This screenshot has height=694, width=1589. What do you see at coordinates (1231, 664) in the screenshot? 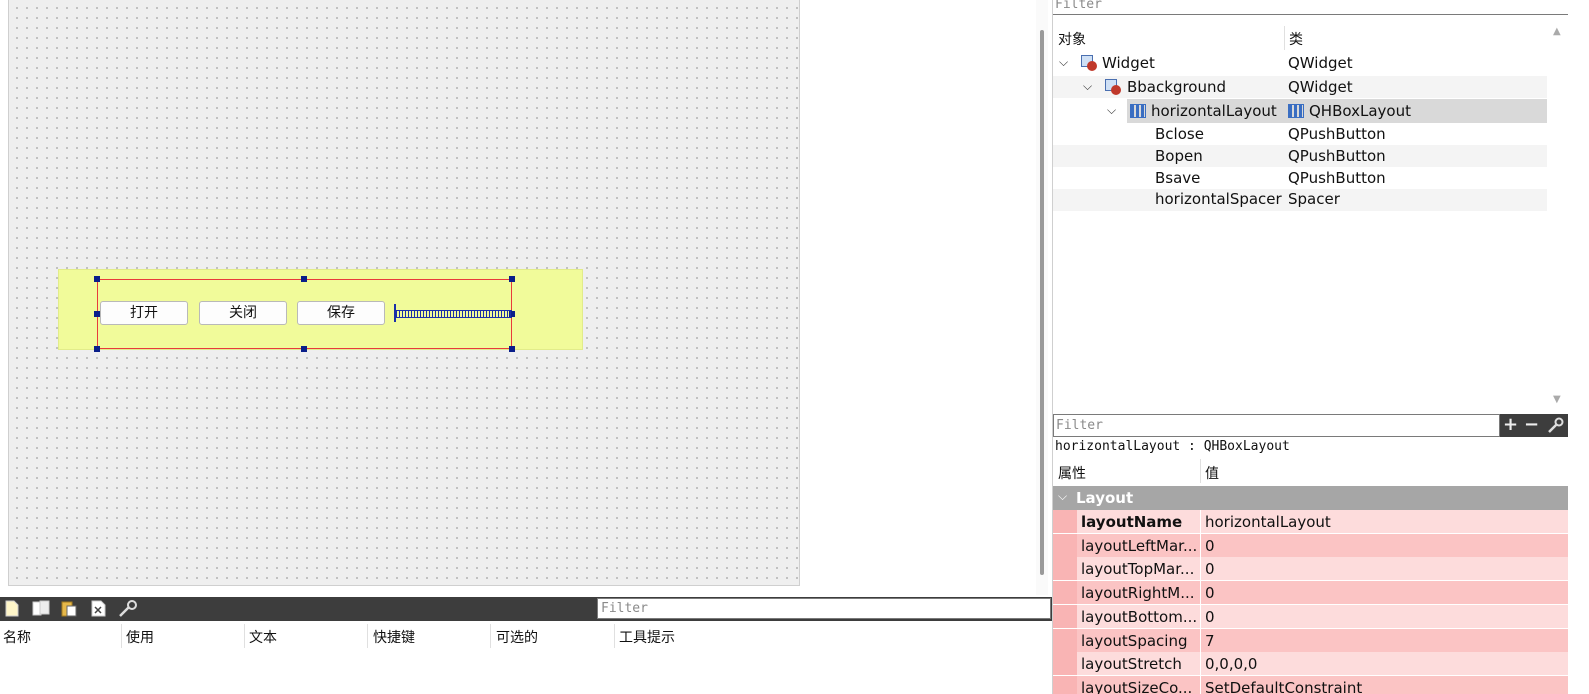
I see `property-value: 0,0,0,0` at bounding box center [1231, 664].